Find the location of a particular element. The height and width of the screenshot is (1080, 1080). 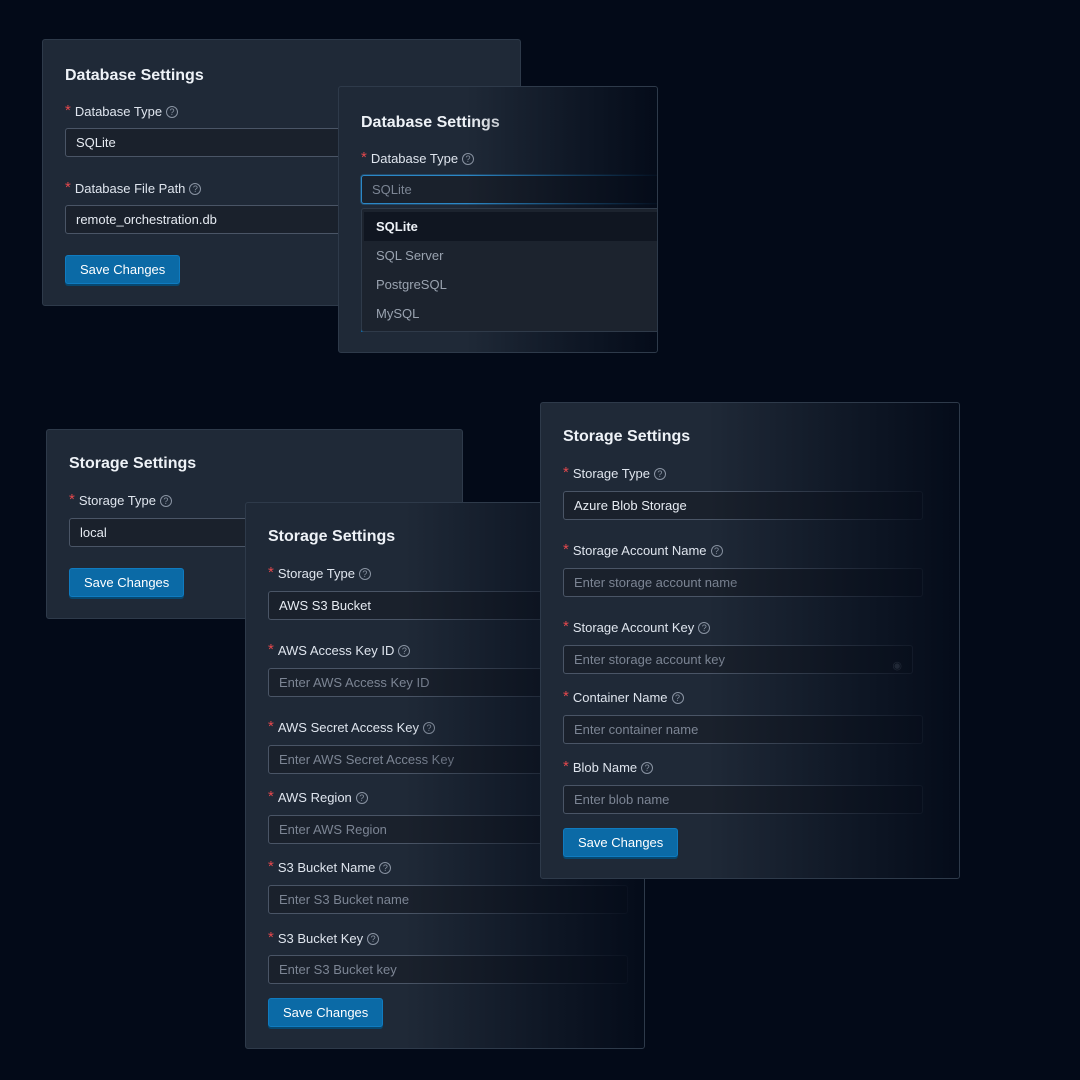

dropdown-option-postgresql: PostgreSQL is located at coordinates (510, 284).